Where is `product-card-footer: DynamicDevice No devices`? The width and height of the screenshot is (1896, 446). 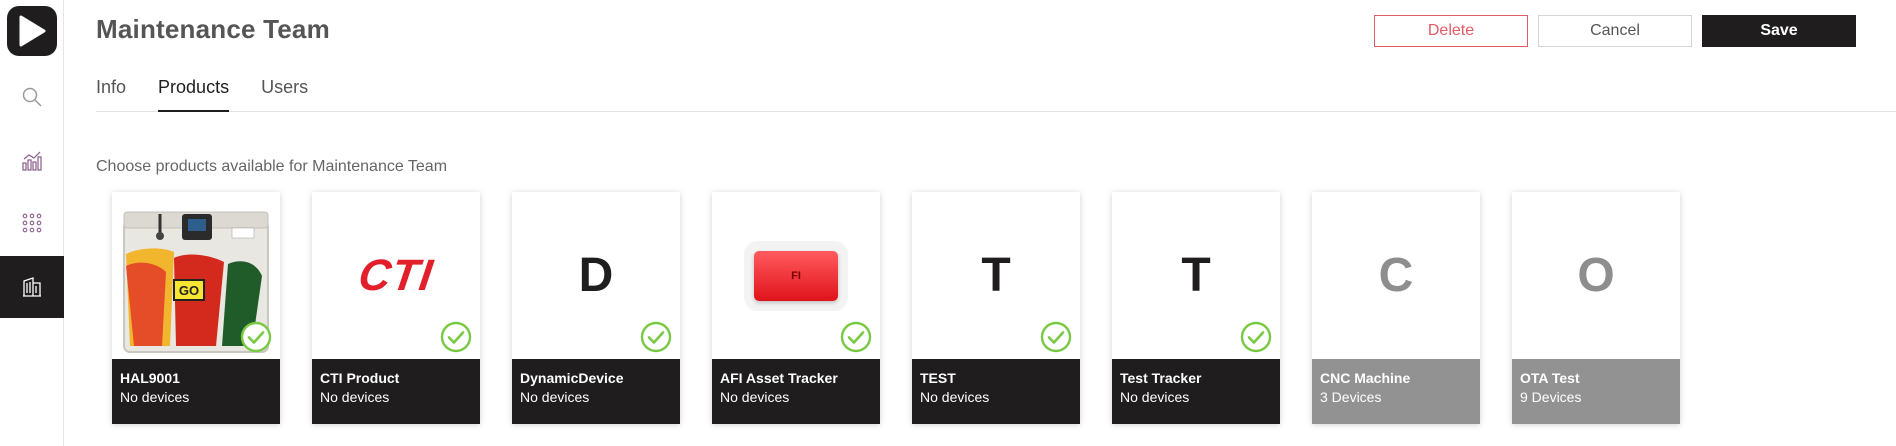
product-card-footer: DynamicDevice No devices is located at coordinates (596, 391).